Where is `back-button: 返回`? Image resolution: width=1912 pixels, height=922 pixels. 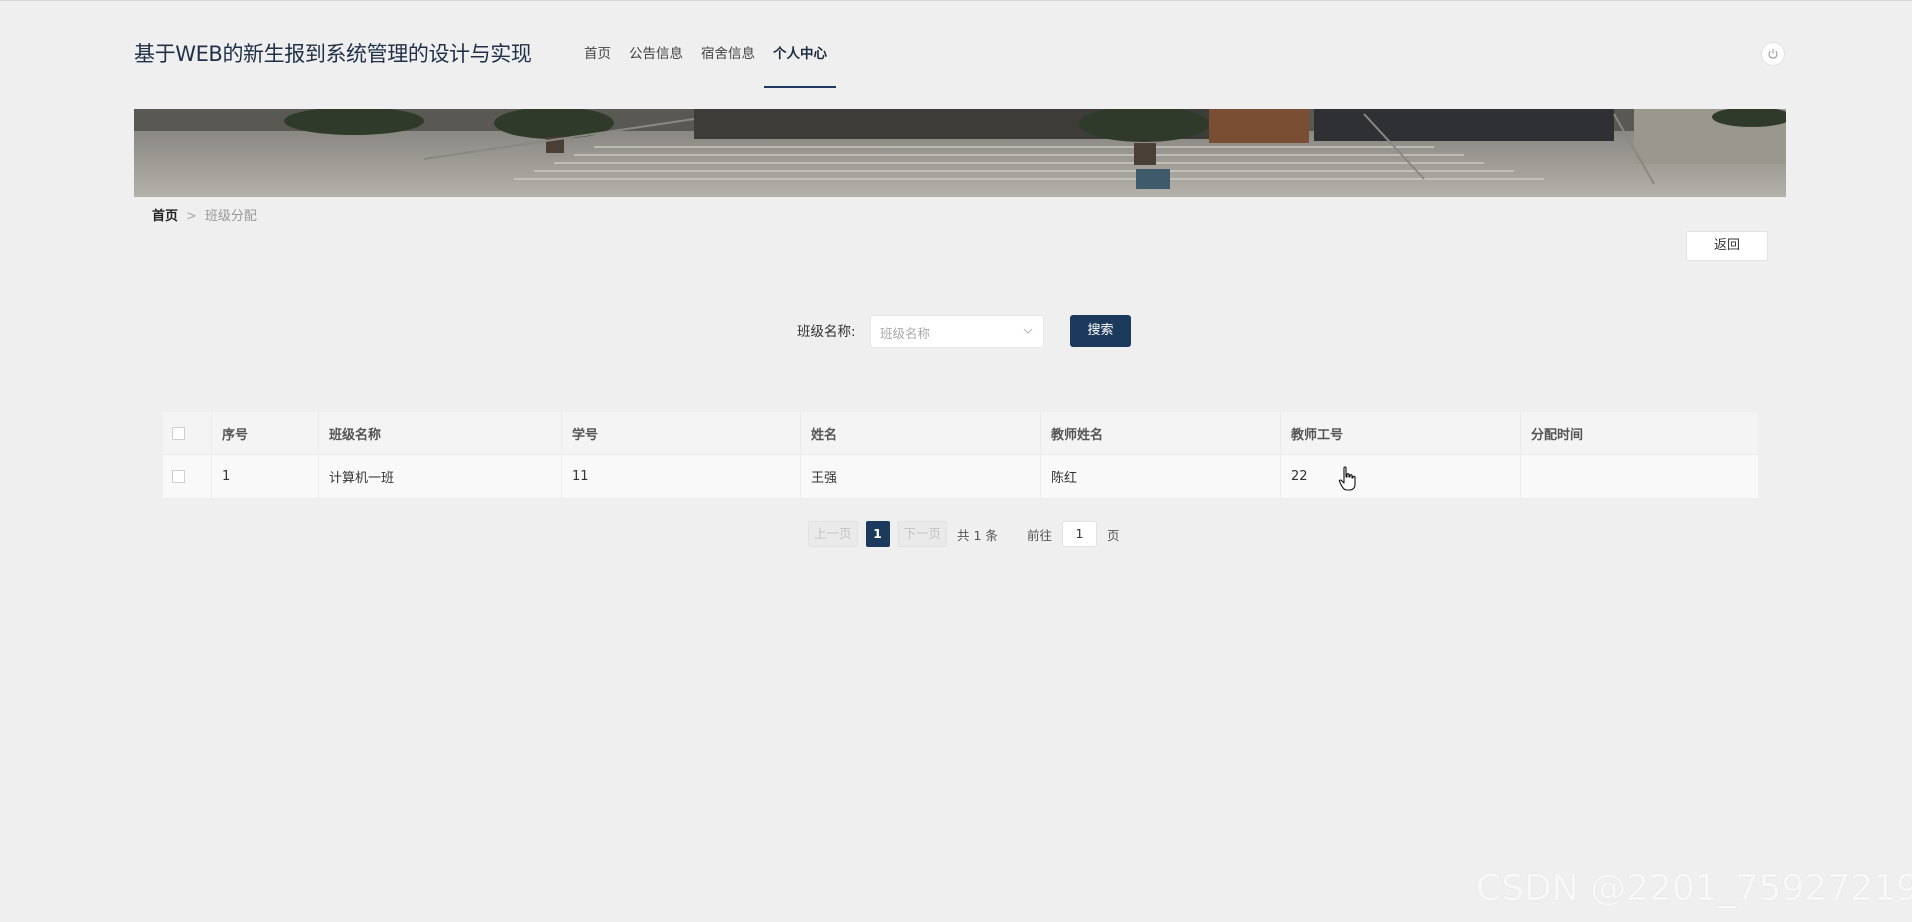
back-button: 返回 is located at coordinates (1727, 246).